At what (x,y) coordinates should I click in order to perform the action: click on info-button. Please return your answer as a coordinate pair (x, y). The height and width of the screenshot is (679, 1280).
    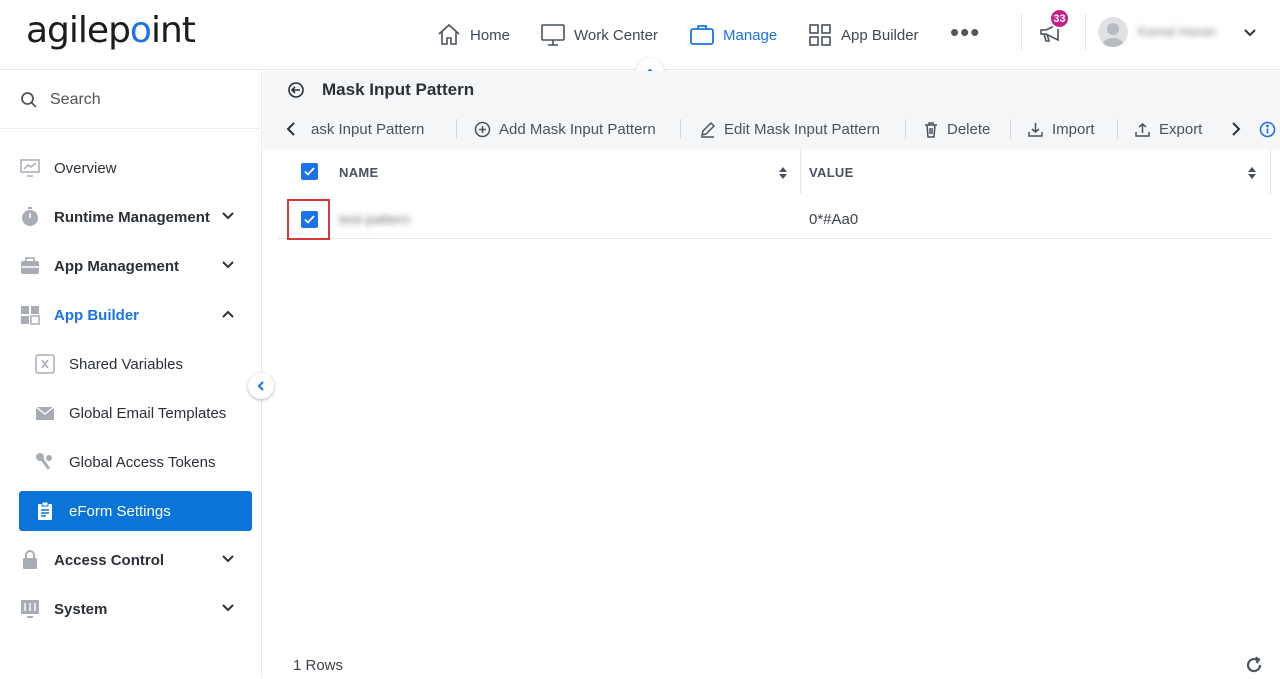
    Looking at the image, I should click on (1267, 129).